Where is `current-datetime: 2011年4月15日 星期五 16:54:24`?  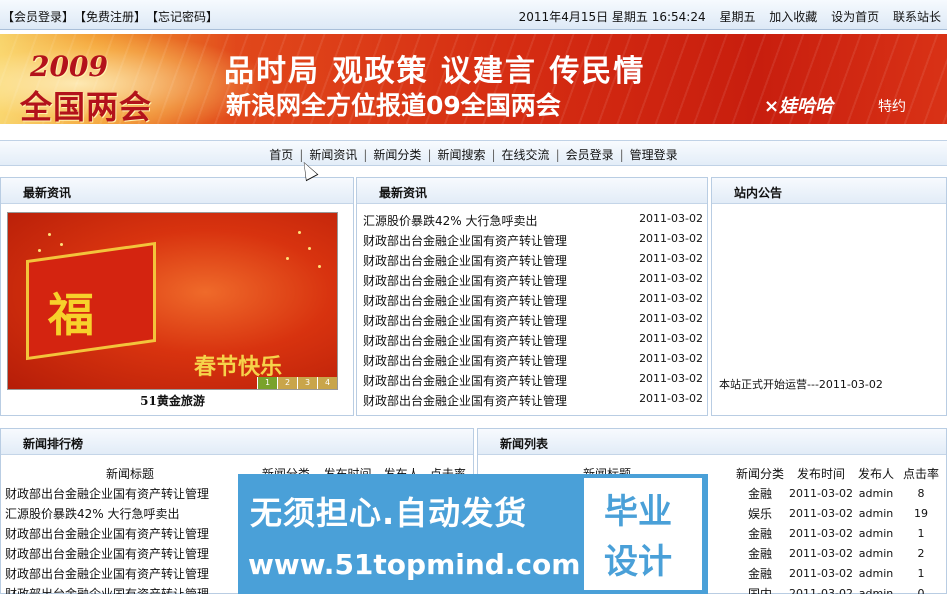
current-datetime: 2011年4月15日 星期五 16:54:24 is located at coordinates (612, 17).